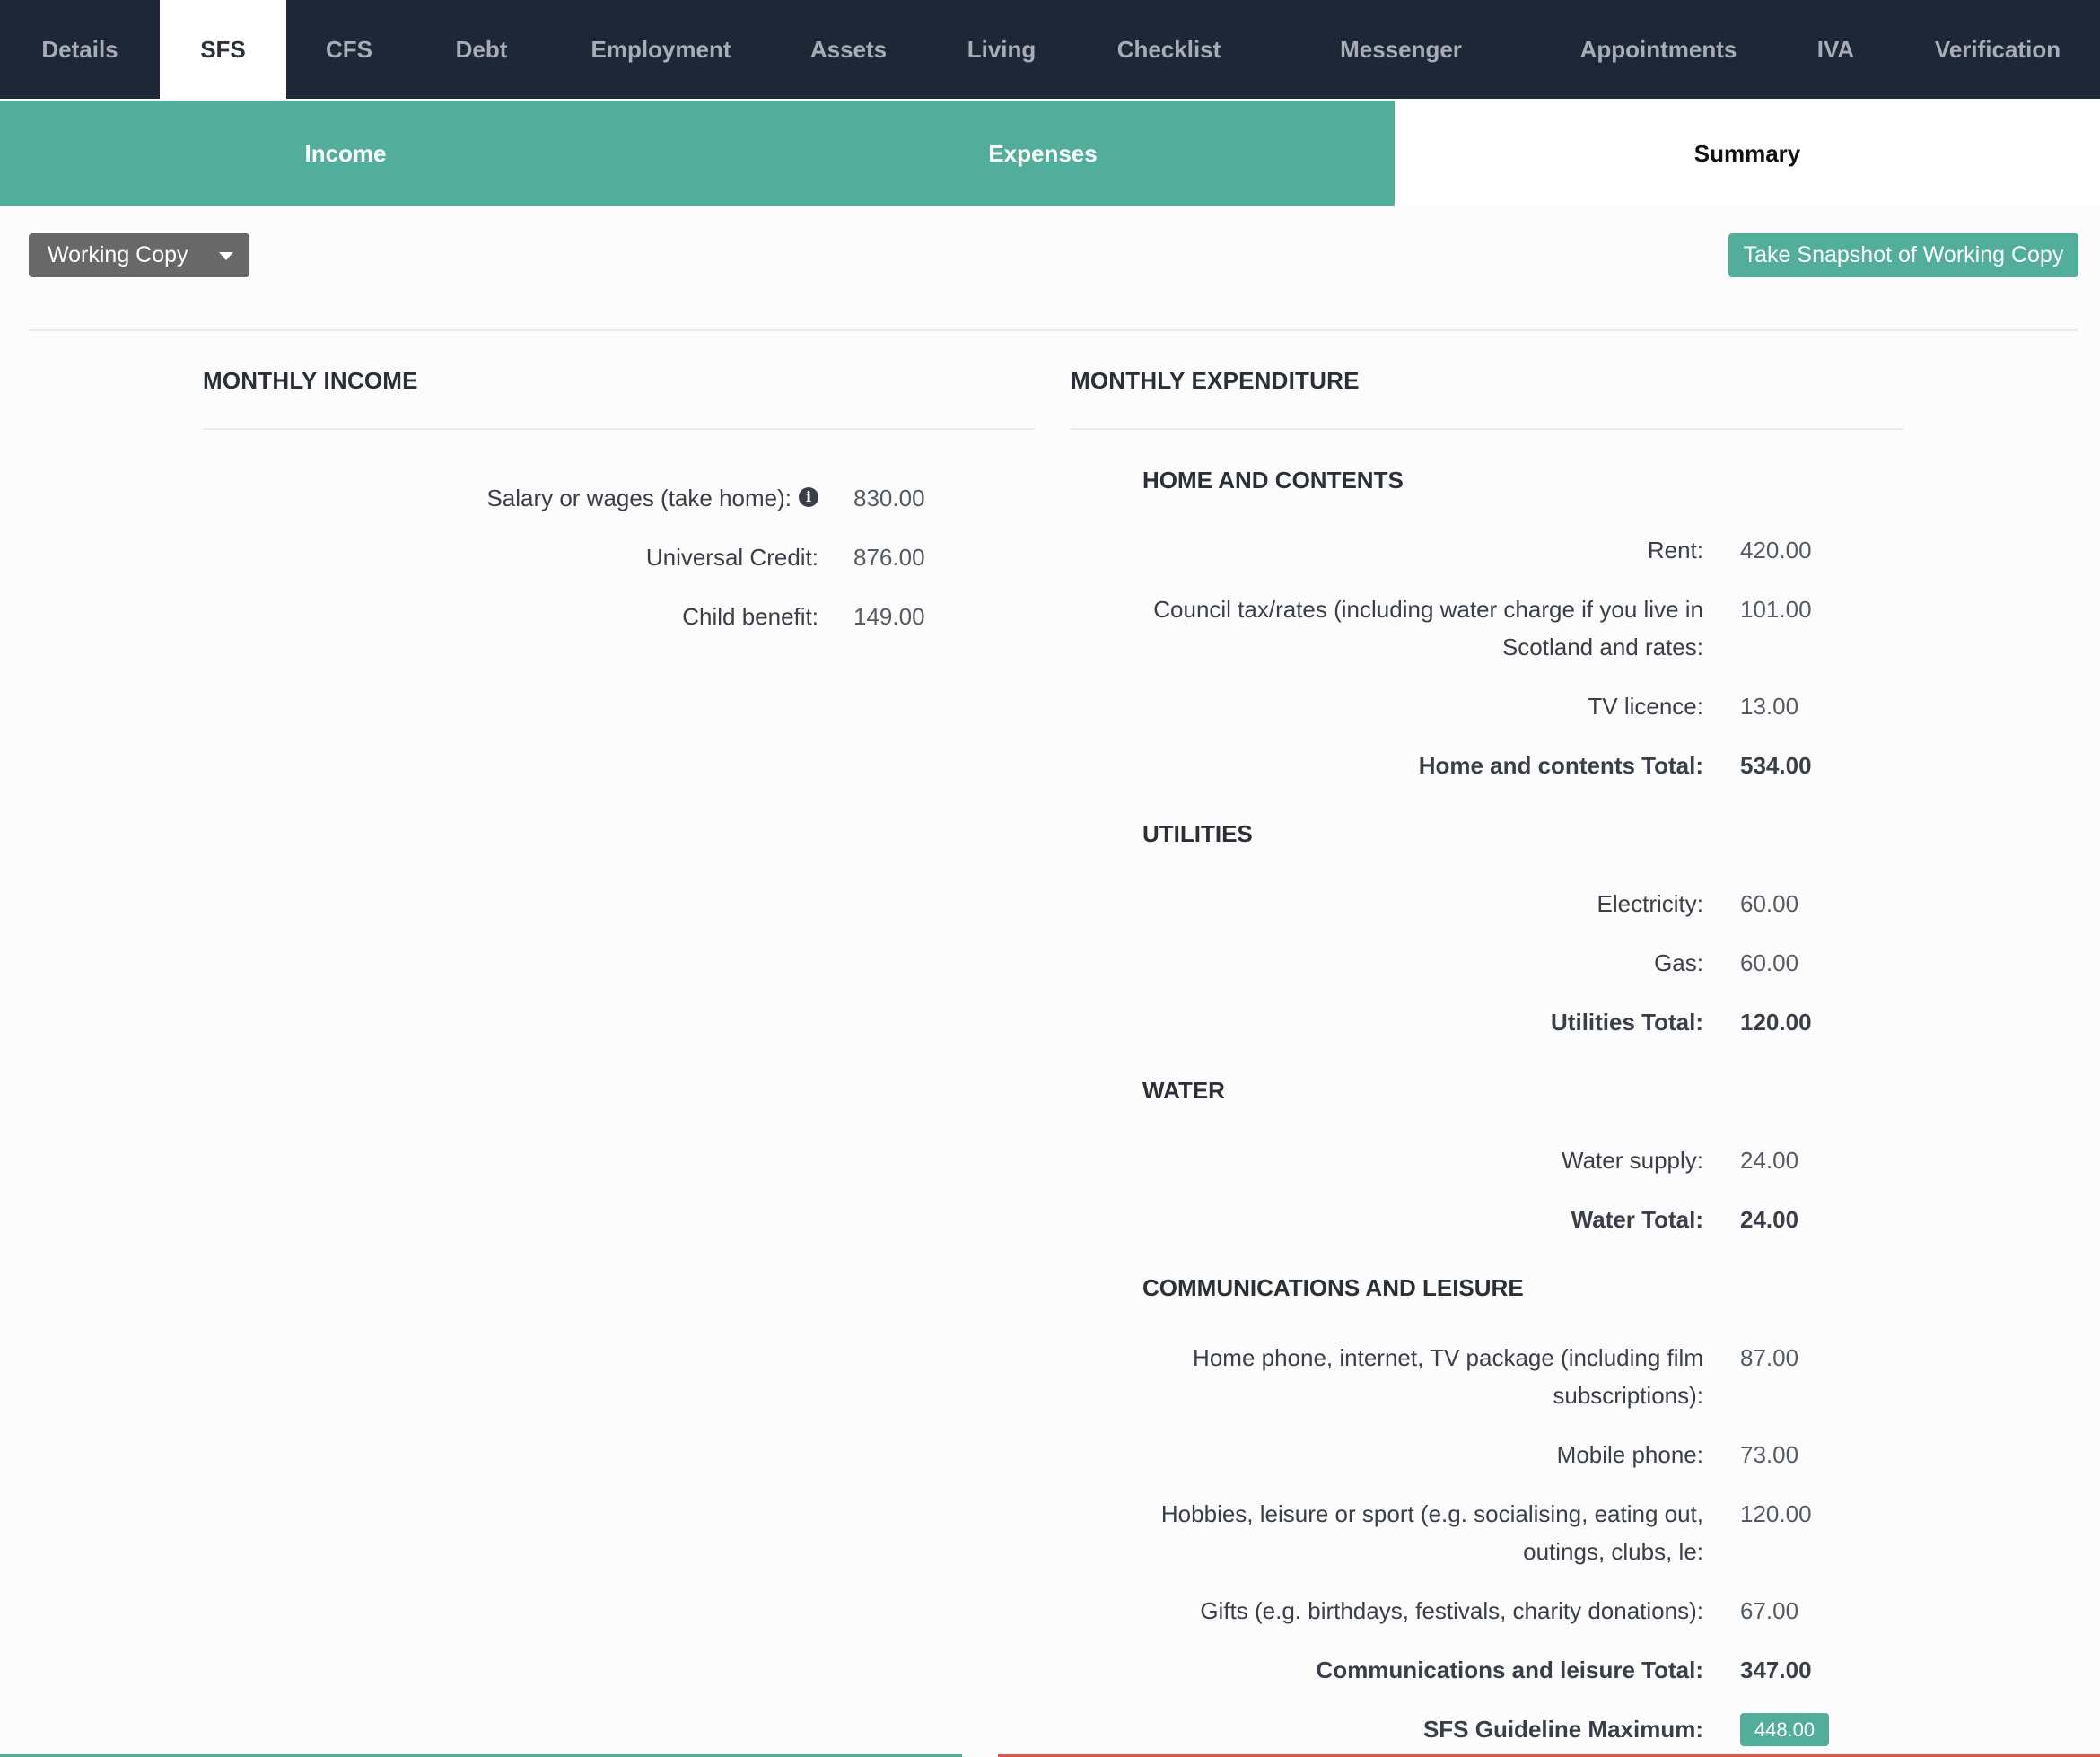  What do you see at coordinates (1770, 1357) in the screenshot?
I see `home-phone-value: 87.00` at bounding box center [1770, 1357].